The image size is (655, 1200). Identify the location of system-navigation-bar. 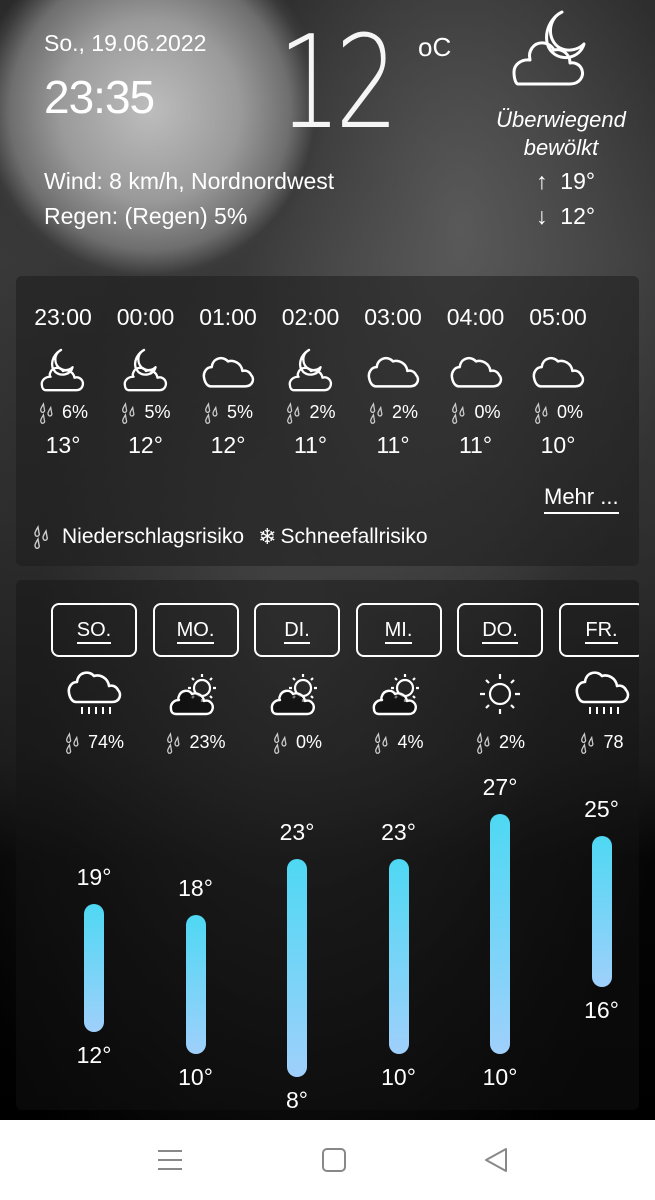
(327, 1160).